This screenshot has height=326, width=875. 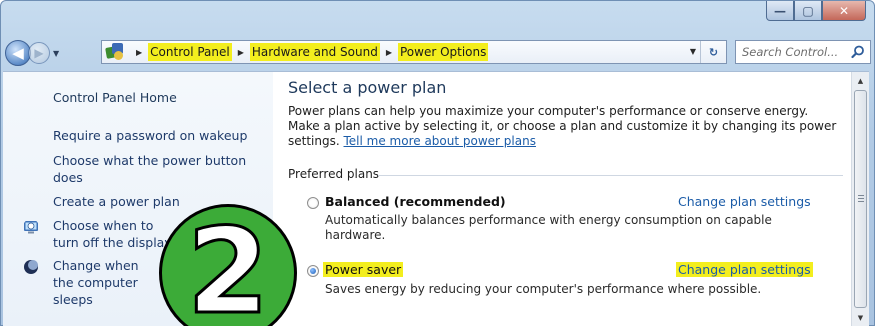 What do you see at coordinates (858, 52) in the screenshot?
I see `search-icon` at bounding box center [858, 52].